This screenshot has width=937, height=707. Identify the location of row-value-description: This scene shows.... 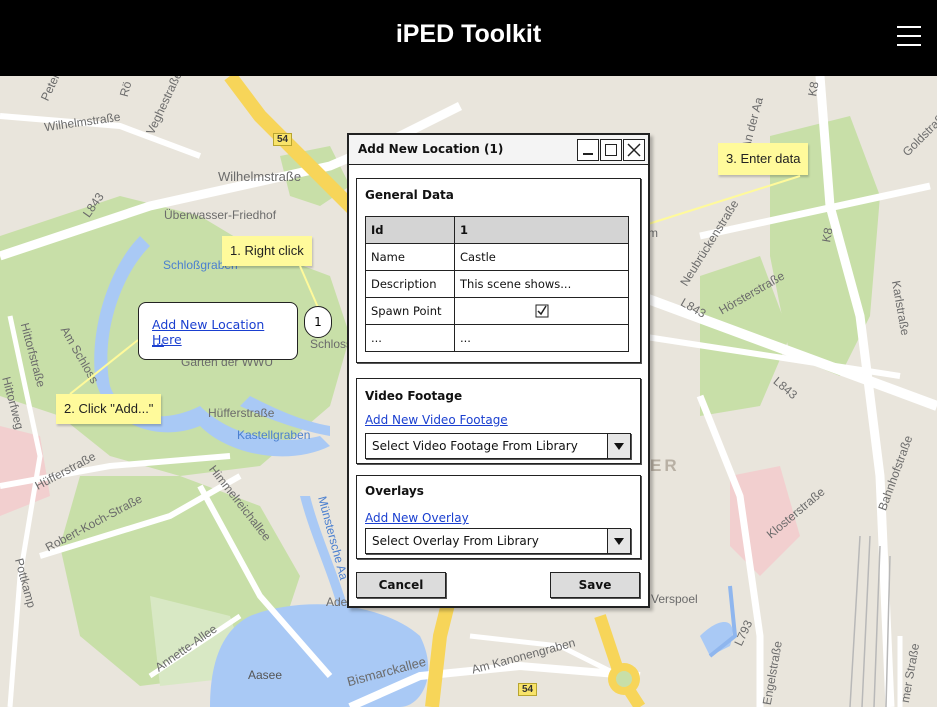
(541, 284).